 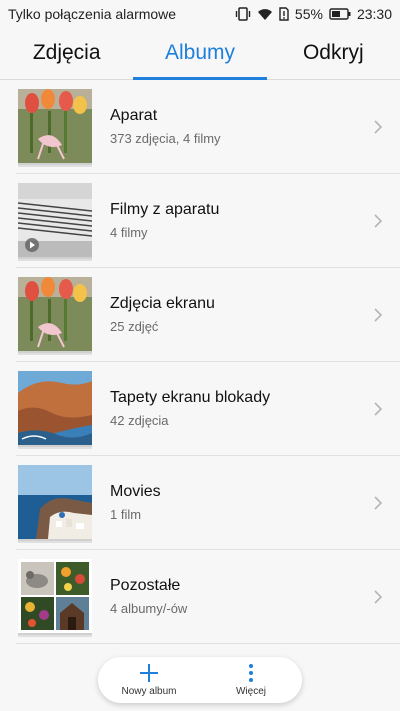 I want to click on album-row-lockscreen-wallpapers: Tapety ekranu blokady 42 zdjęcia, so click(x=208, y=409).